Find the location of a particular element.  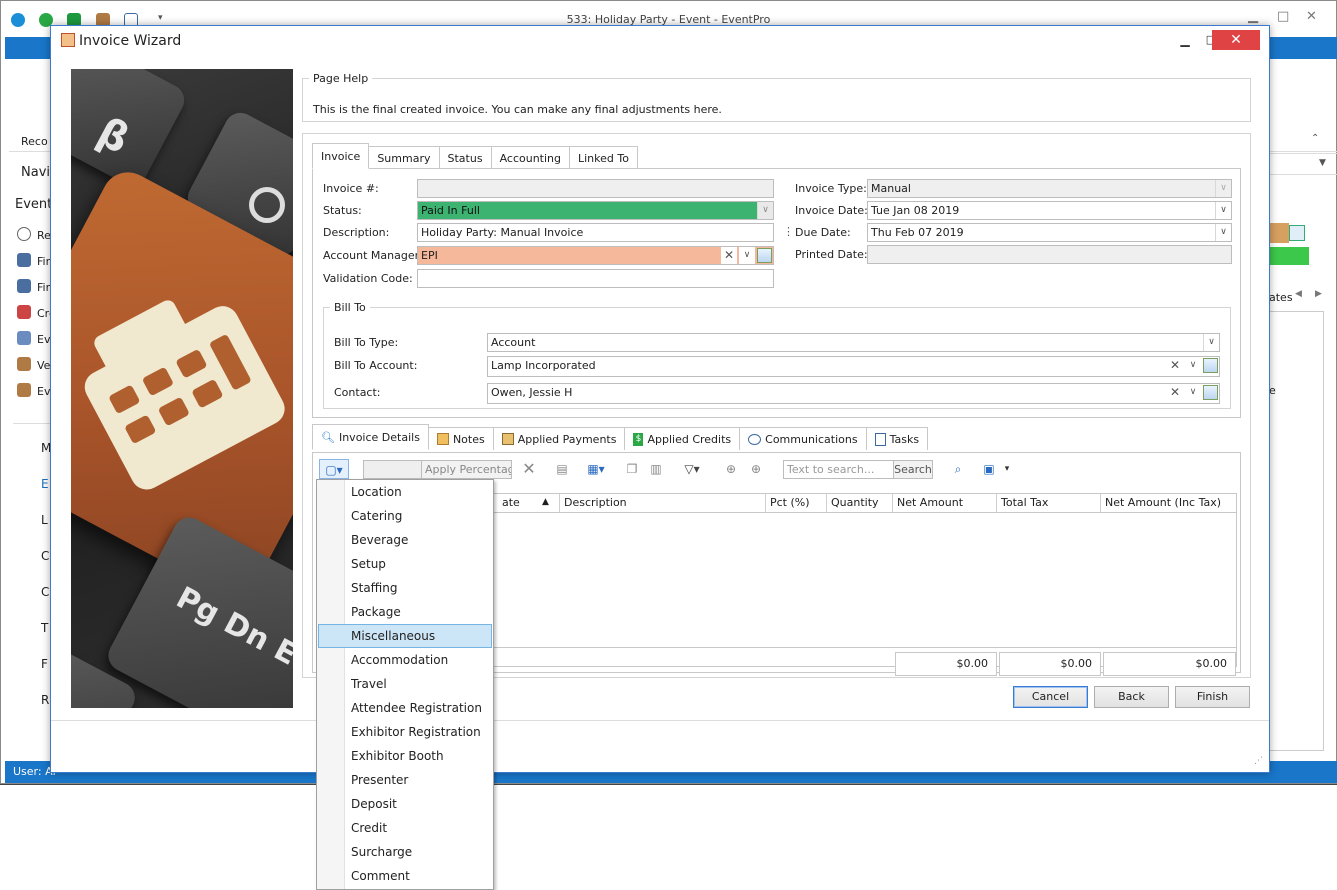

bg-nav-item: L is located at coordinates (44, 520).